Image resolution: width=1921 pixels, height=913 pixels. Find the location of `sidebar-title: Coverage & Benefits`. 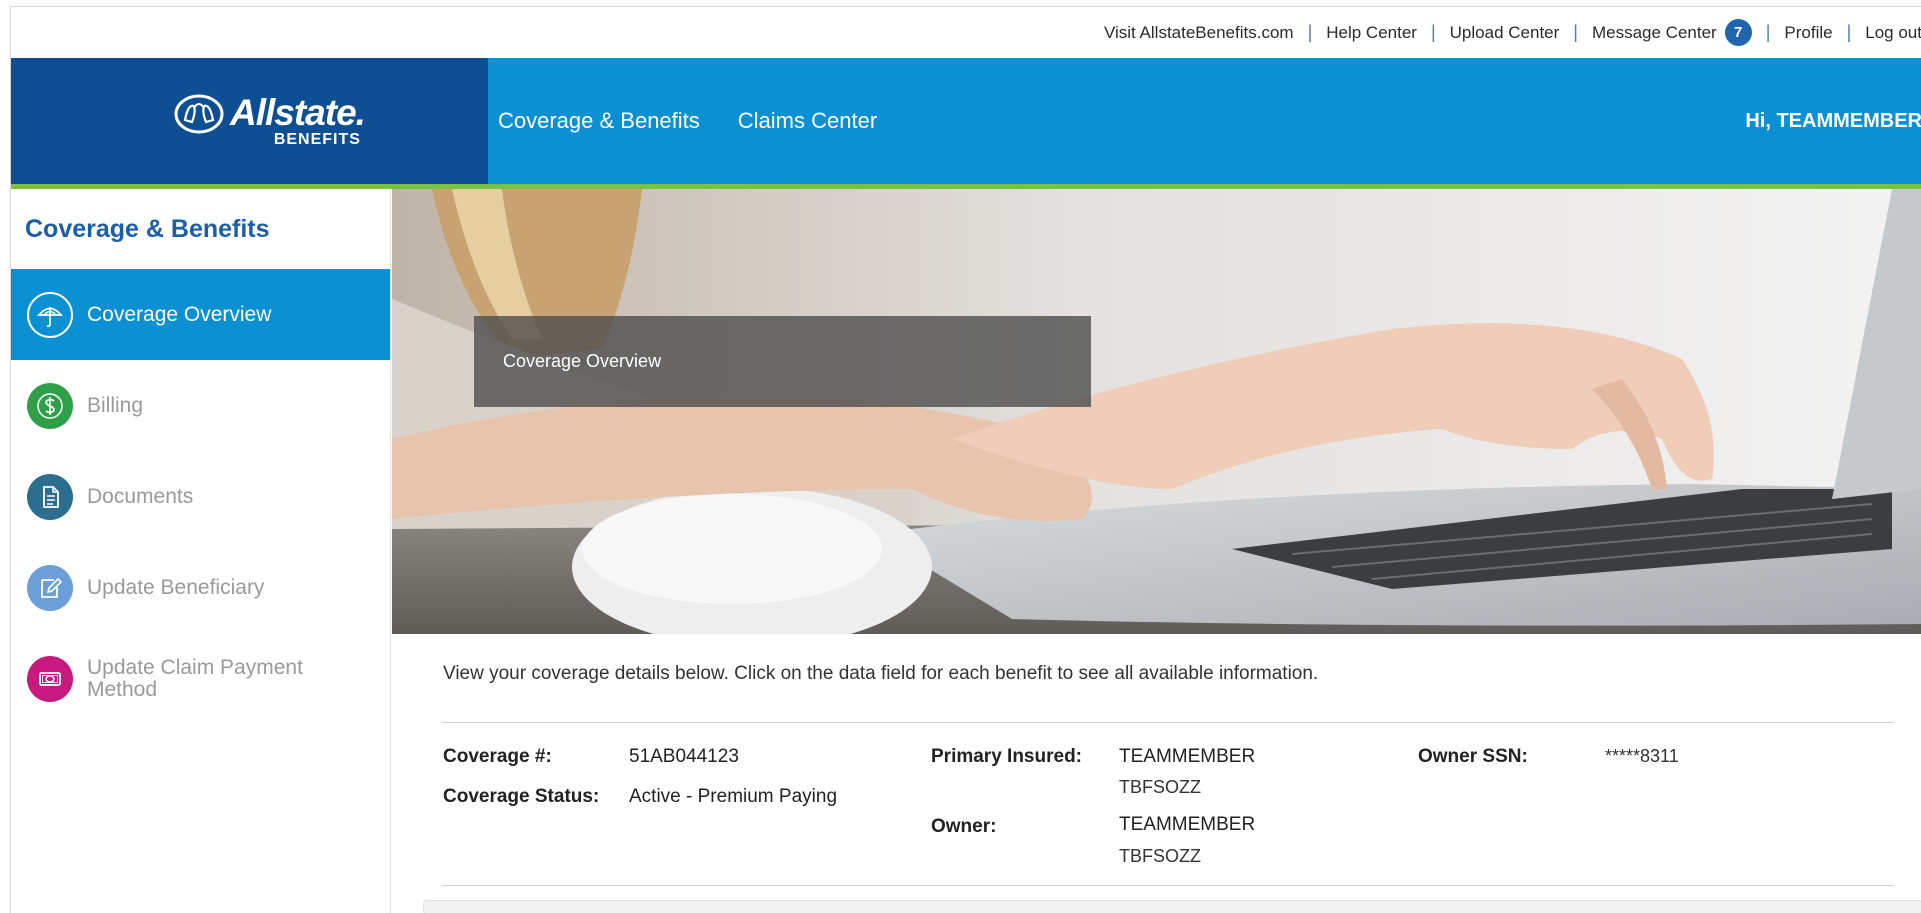

sidebar-title: Coverage & Benefits is located at coordinates (147, 228).